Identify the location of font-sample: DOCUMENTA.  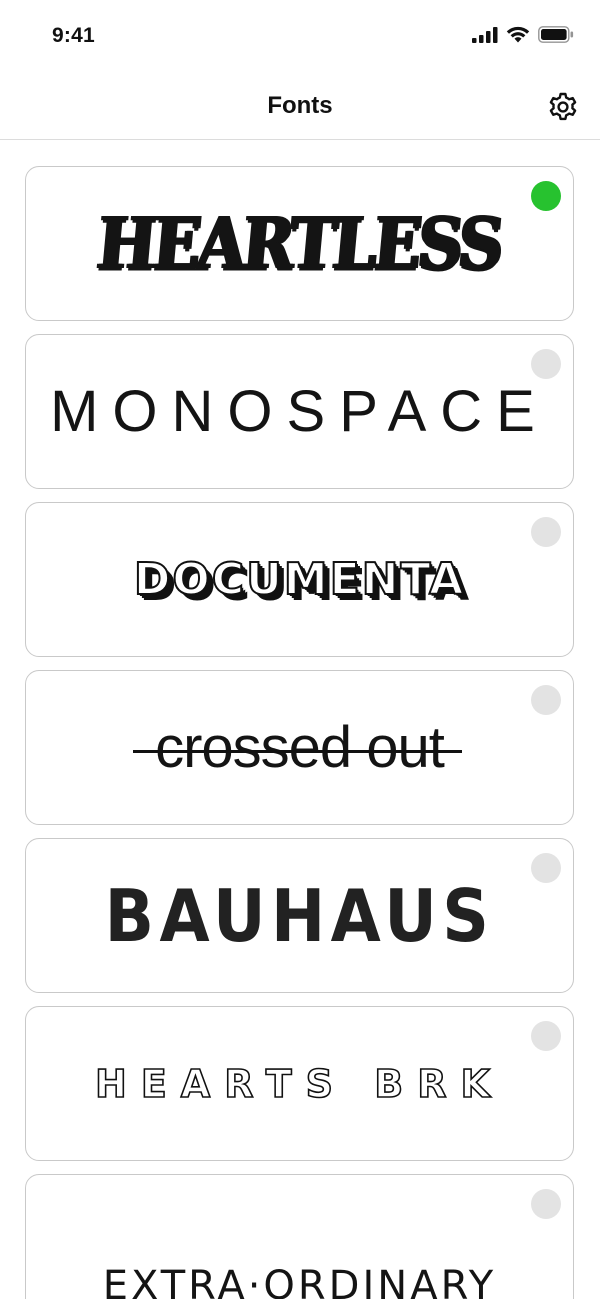
(299, 579).